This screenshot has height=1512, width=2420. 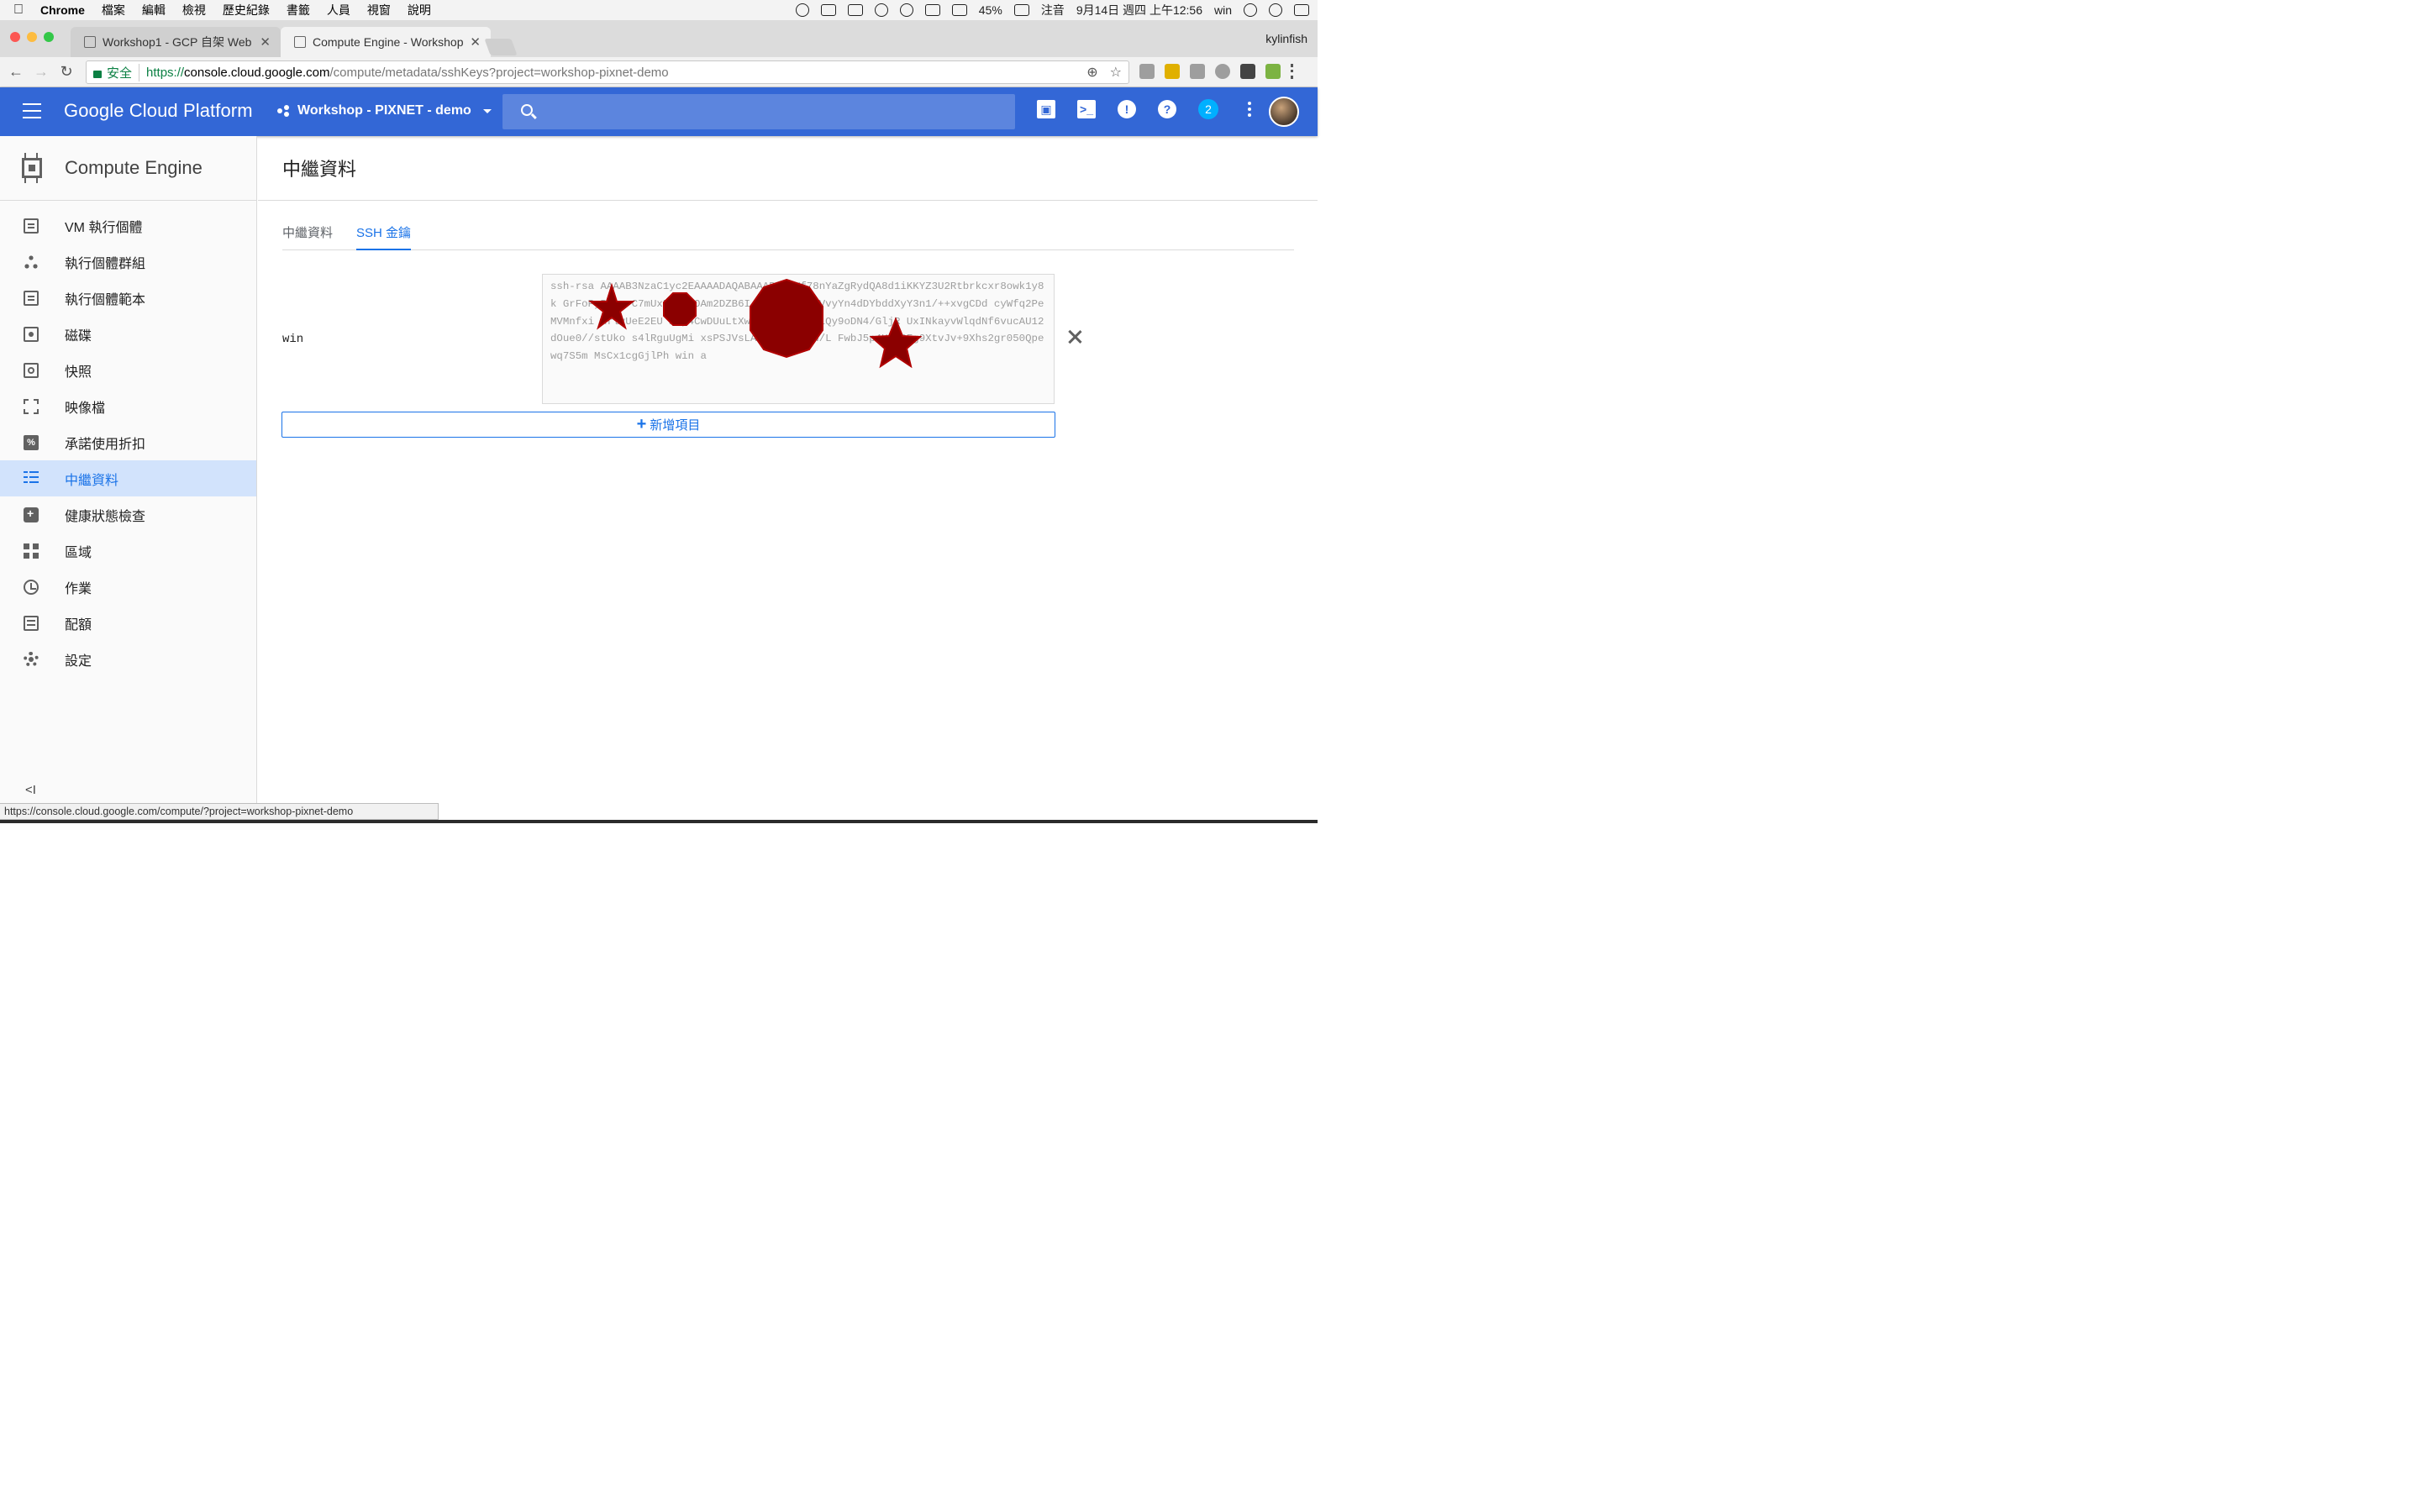 I want to click on browser-tab-active: Compute Engine - Workshop - ✕, so click(x=386, y=42).